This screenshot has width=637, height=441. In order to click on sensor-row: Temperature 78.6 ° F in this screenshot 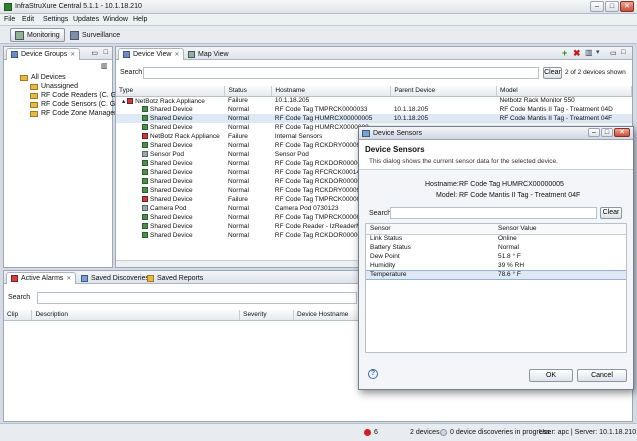, I will do `click(496, 274)`.